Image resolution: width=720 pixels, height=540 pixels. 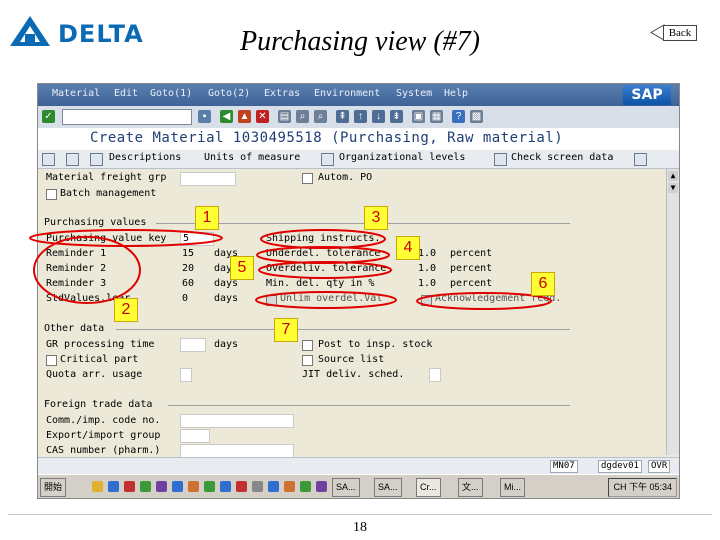 What do you see at coordinates (360, 514) in the screenshot?
I see `bottom-rule` at bounding box center [360, 514].